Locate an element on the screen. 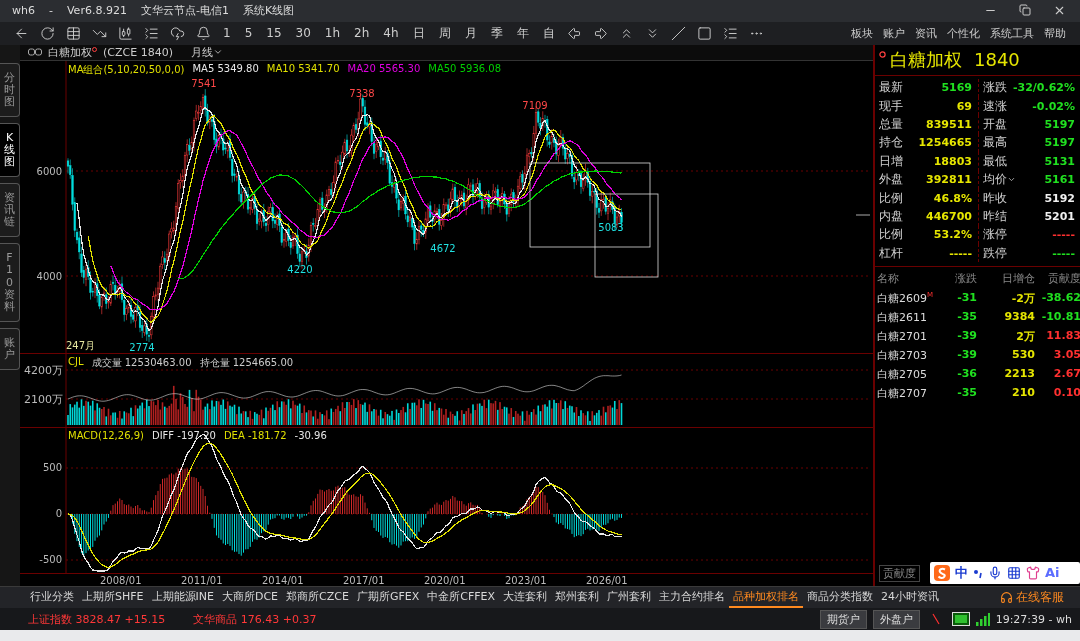 This screenshot has width=1080, height=641. market-tab: 中金所CFFEX is located at coordinates (461, 597).